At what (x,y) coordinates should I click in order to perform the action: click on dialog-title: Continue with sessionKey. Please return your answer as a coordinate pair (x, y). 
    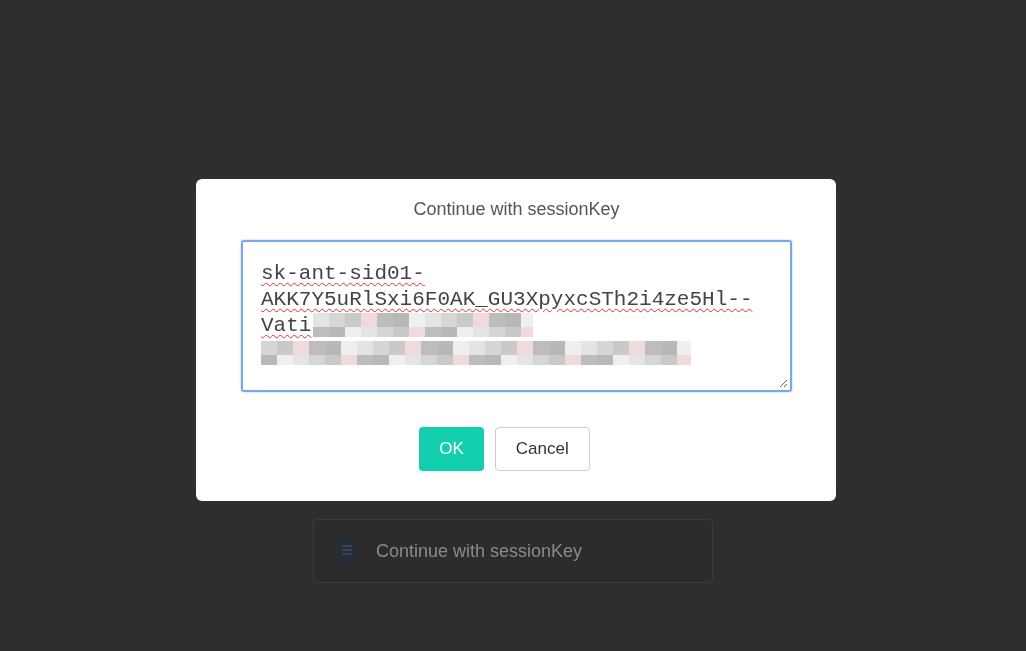
    Looking at the image, I should click on (516, 209).